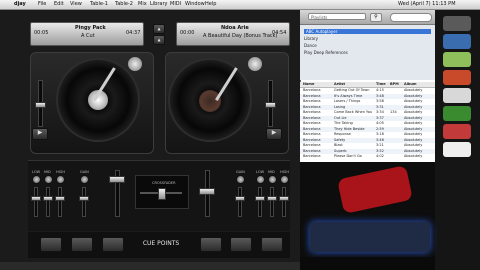 Image resolution: width=480 pixels, height=270 pixels. I want to click on cue-right-2-button, so click(241, 244).